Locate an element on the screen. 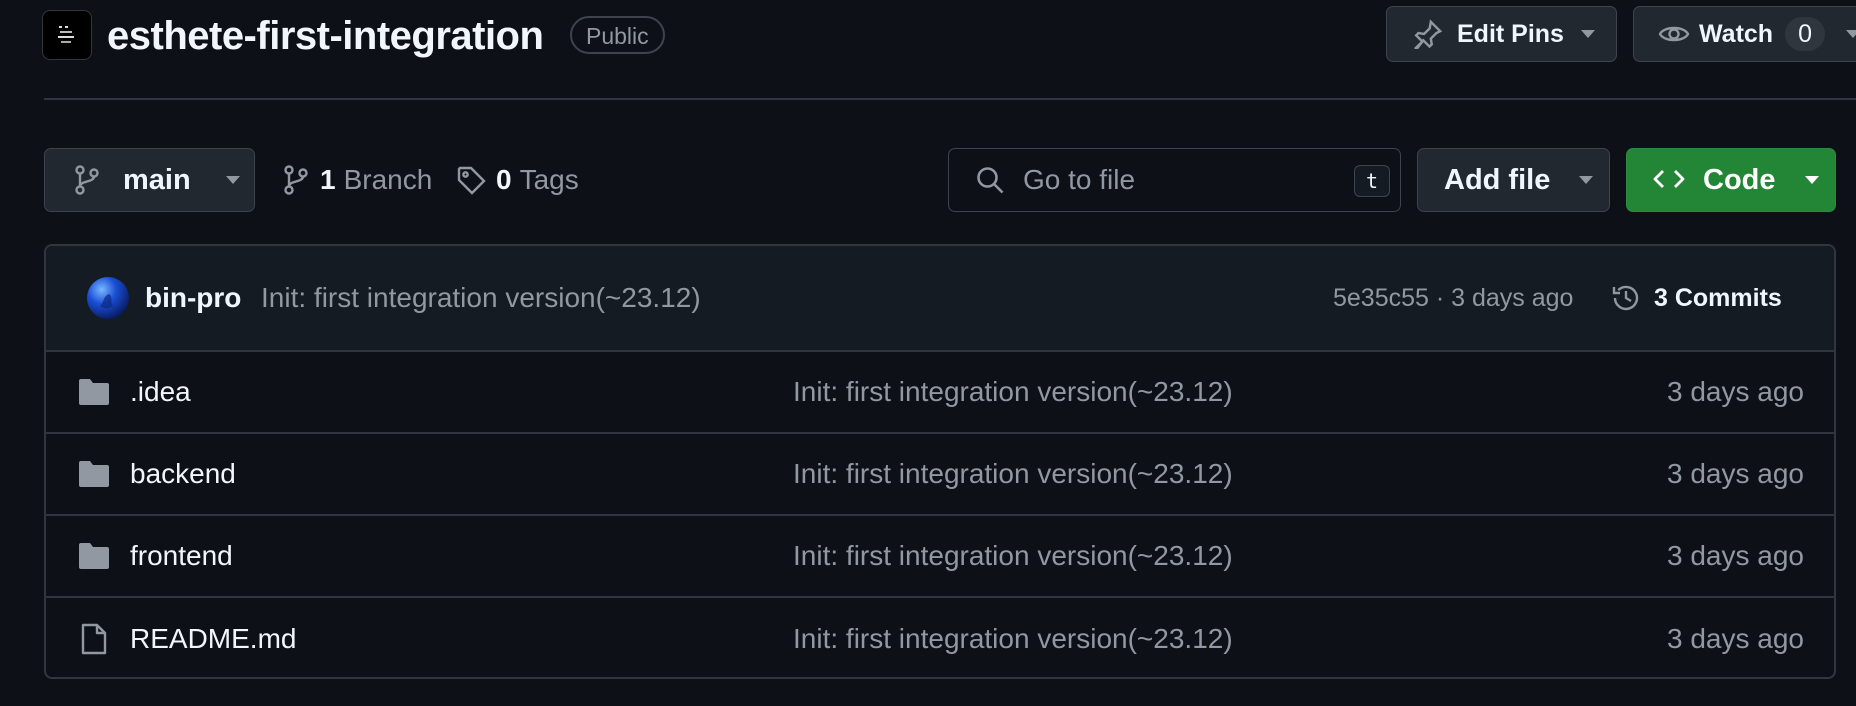  repo-title: esthete-first-integration is located at coordinates (325, 36).